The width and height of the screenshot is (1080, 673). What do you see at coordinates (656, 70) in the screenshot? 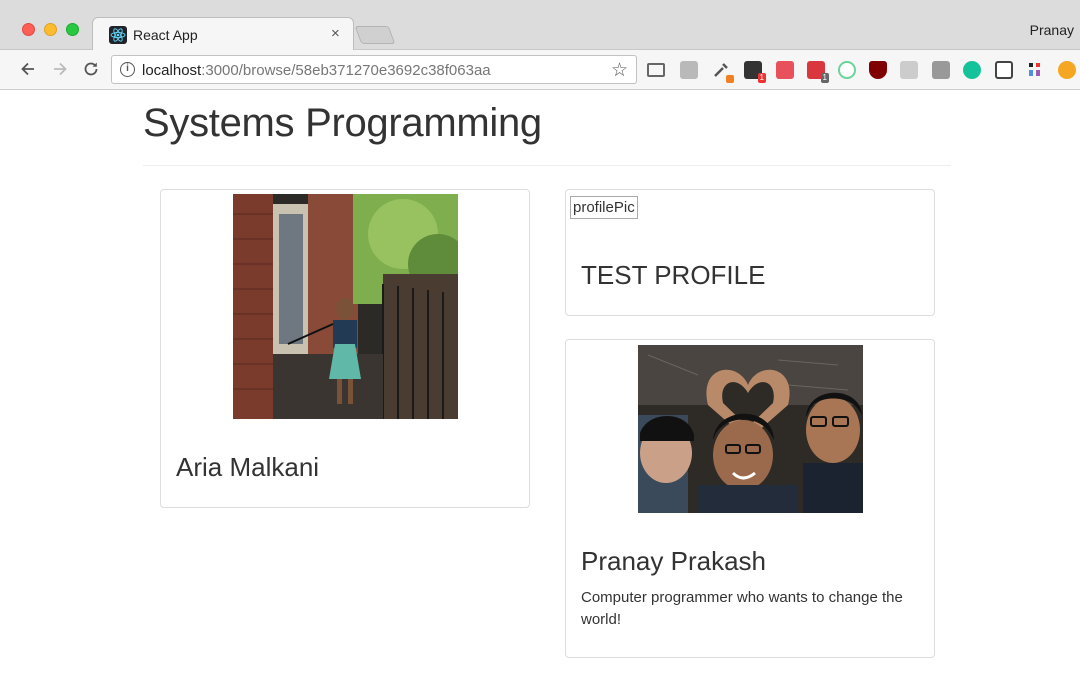
I see `cast-icon` at bounding box center [656, 70].